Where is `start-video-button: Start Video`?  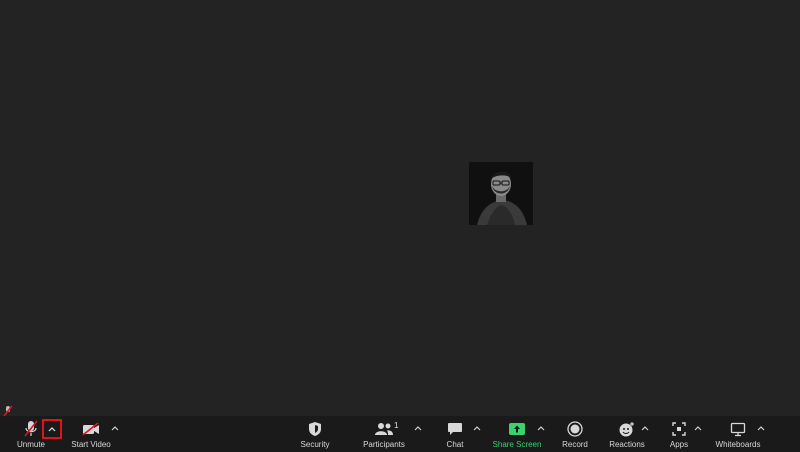 start-video-button: Start Video is located at coordinates (91, 434).